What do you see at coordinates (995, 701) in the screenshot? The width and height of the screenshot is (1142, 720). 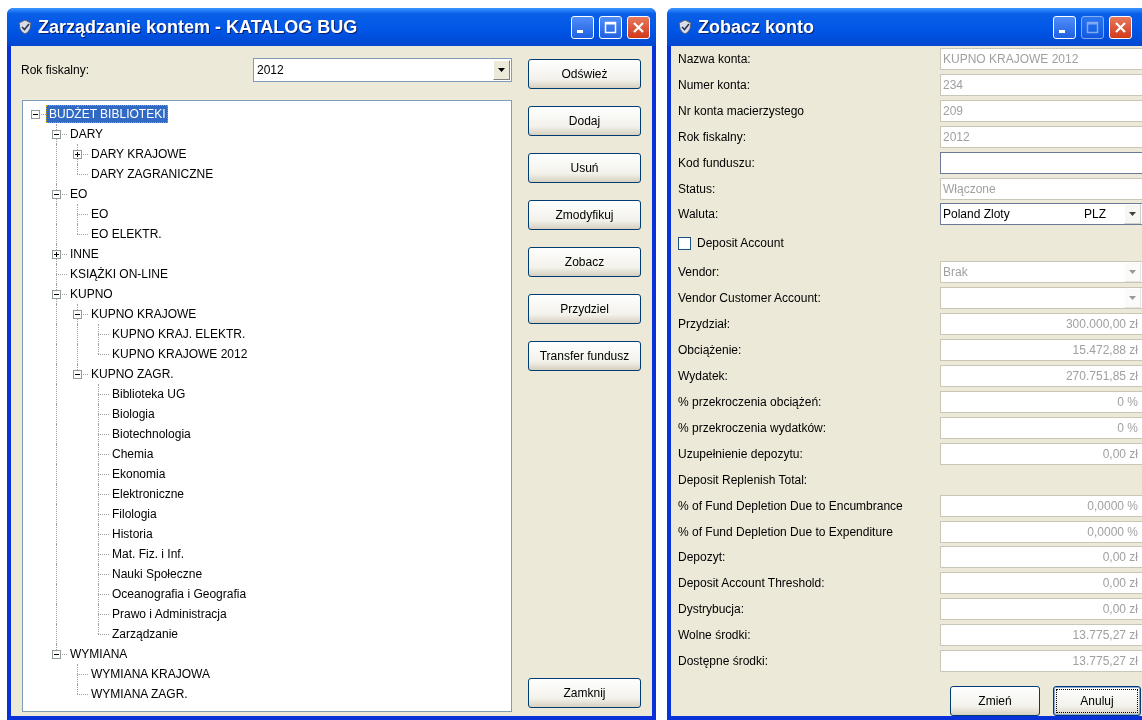 I see `dialog-button: Zmień` at bounding box center [995, 701].